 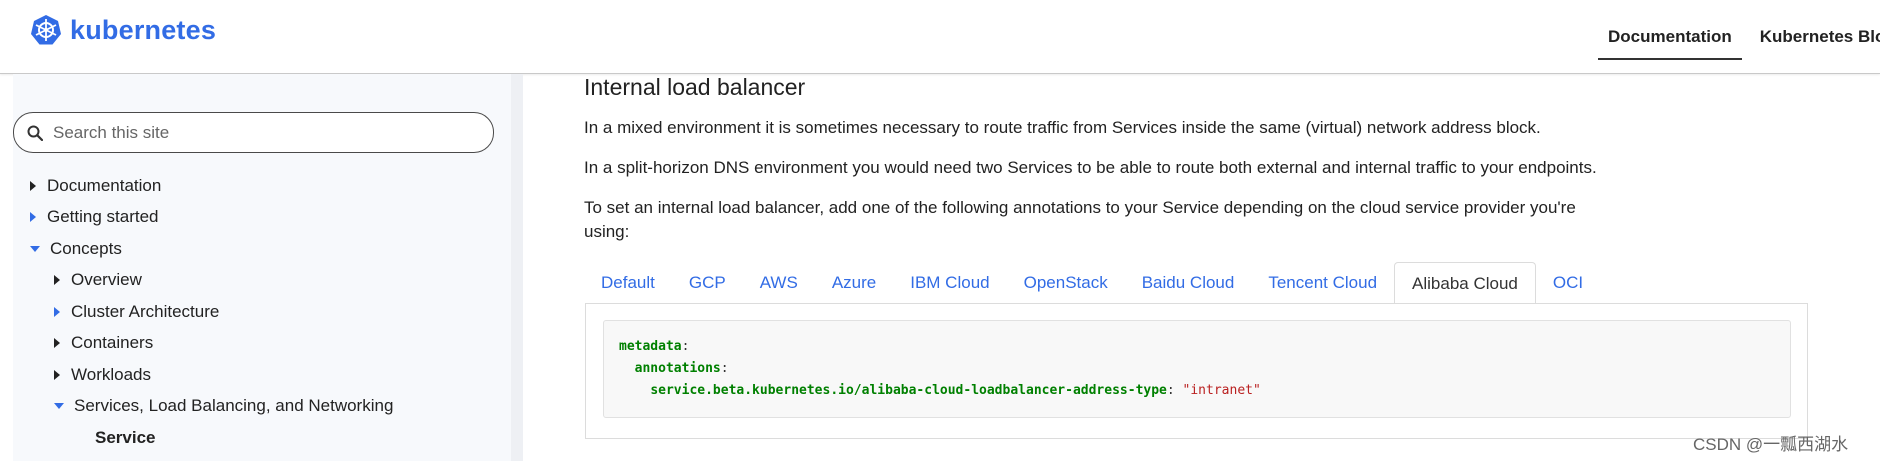 I want to click on tree-item-documentation: Documentation, so click(x=253, y=186).